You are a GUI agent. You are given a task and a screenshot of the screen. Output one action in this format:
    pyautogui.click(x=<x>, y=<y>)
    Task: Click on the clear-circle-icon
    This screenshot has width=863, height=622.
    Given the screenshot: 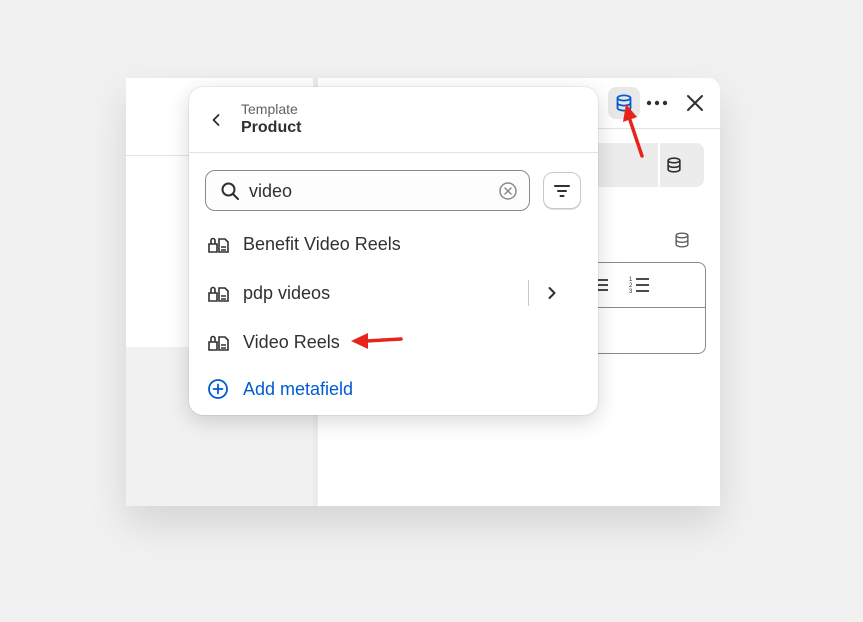 What is the action you would take?
    pyautogui.click(x=508, y=191)
    